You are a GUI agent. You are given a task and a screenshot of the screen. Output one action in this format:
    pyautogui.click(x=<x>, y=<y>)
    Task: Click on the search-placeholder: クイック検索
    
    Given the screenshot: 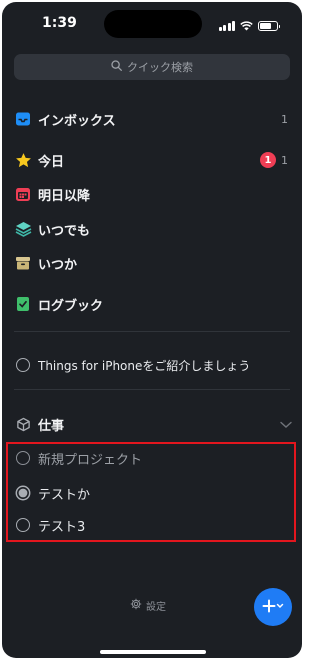 What is the action you would take?
    pyautogui.click(x=160, y=67)
    